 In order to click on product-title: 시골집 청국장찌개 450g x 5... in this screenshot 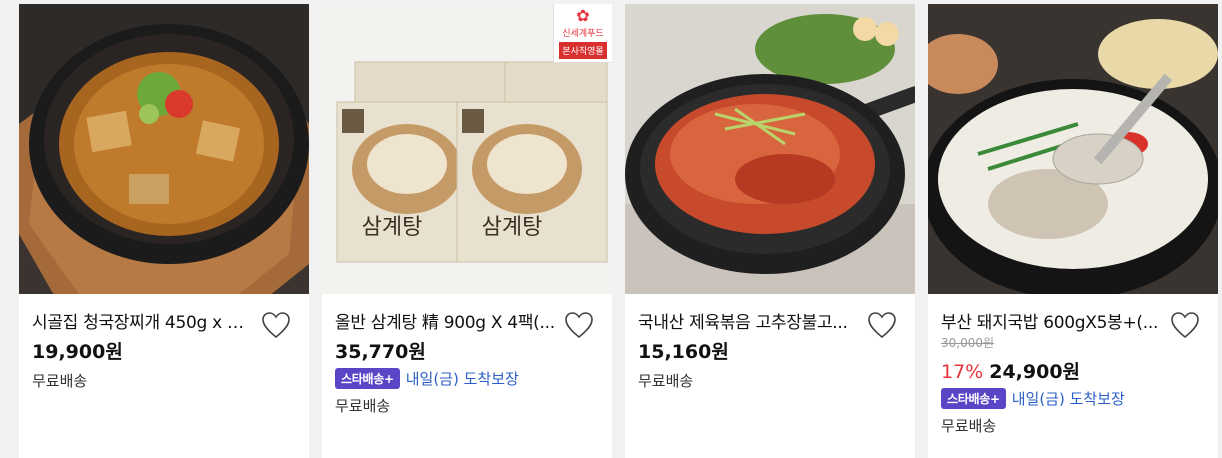, I will do `click(142, 320)`.